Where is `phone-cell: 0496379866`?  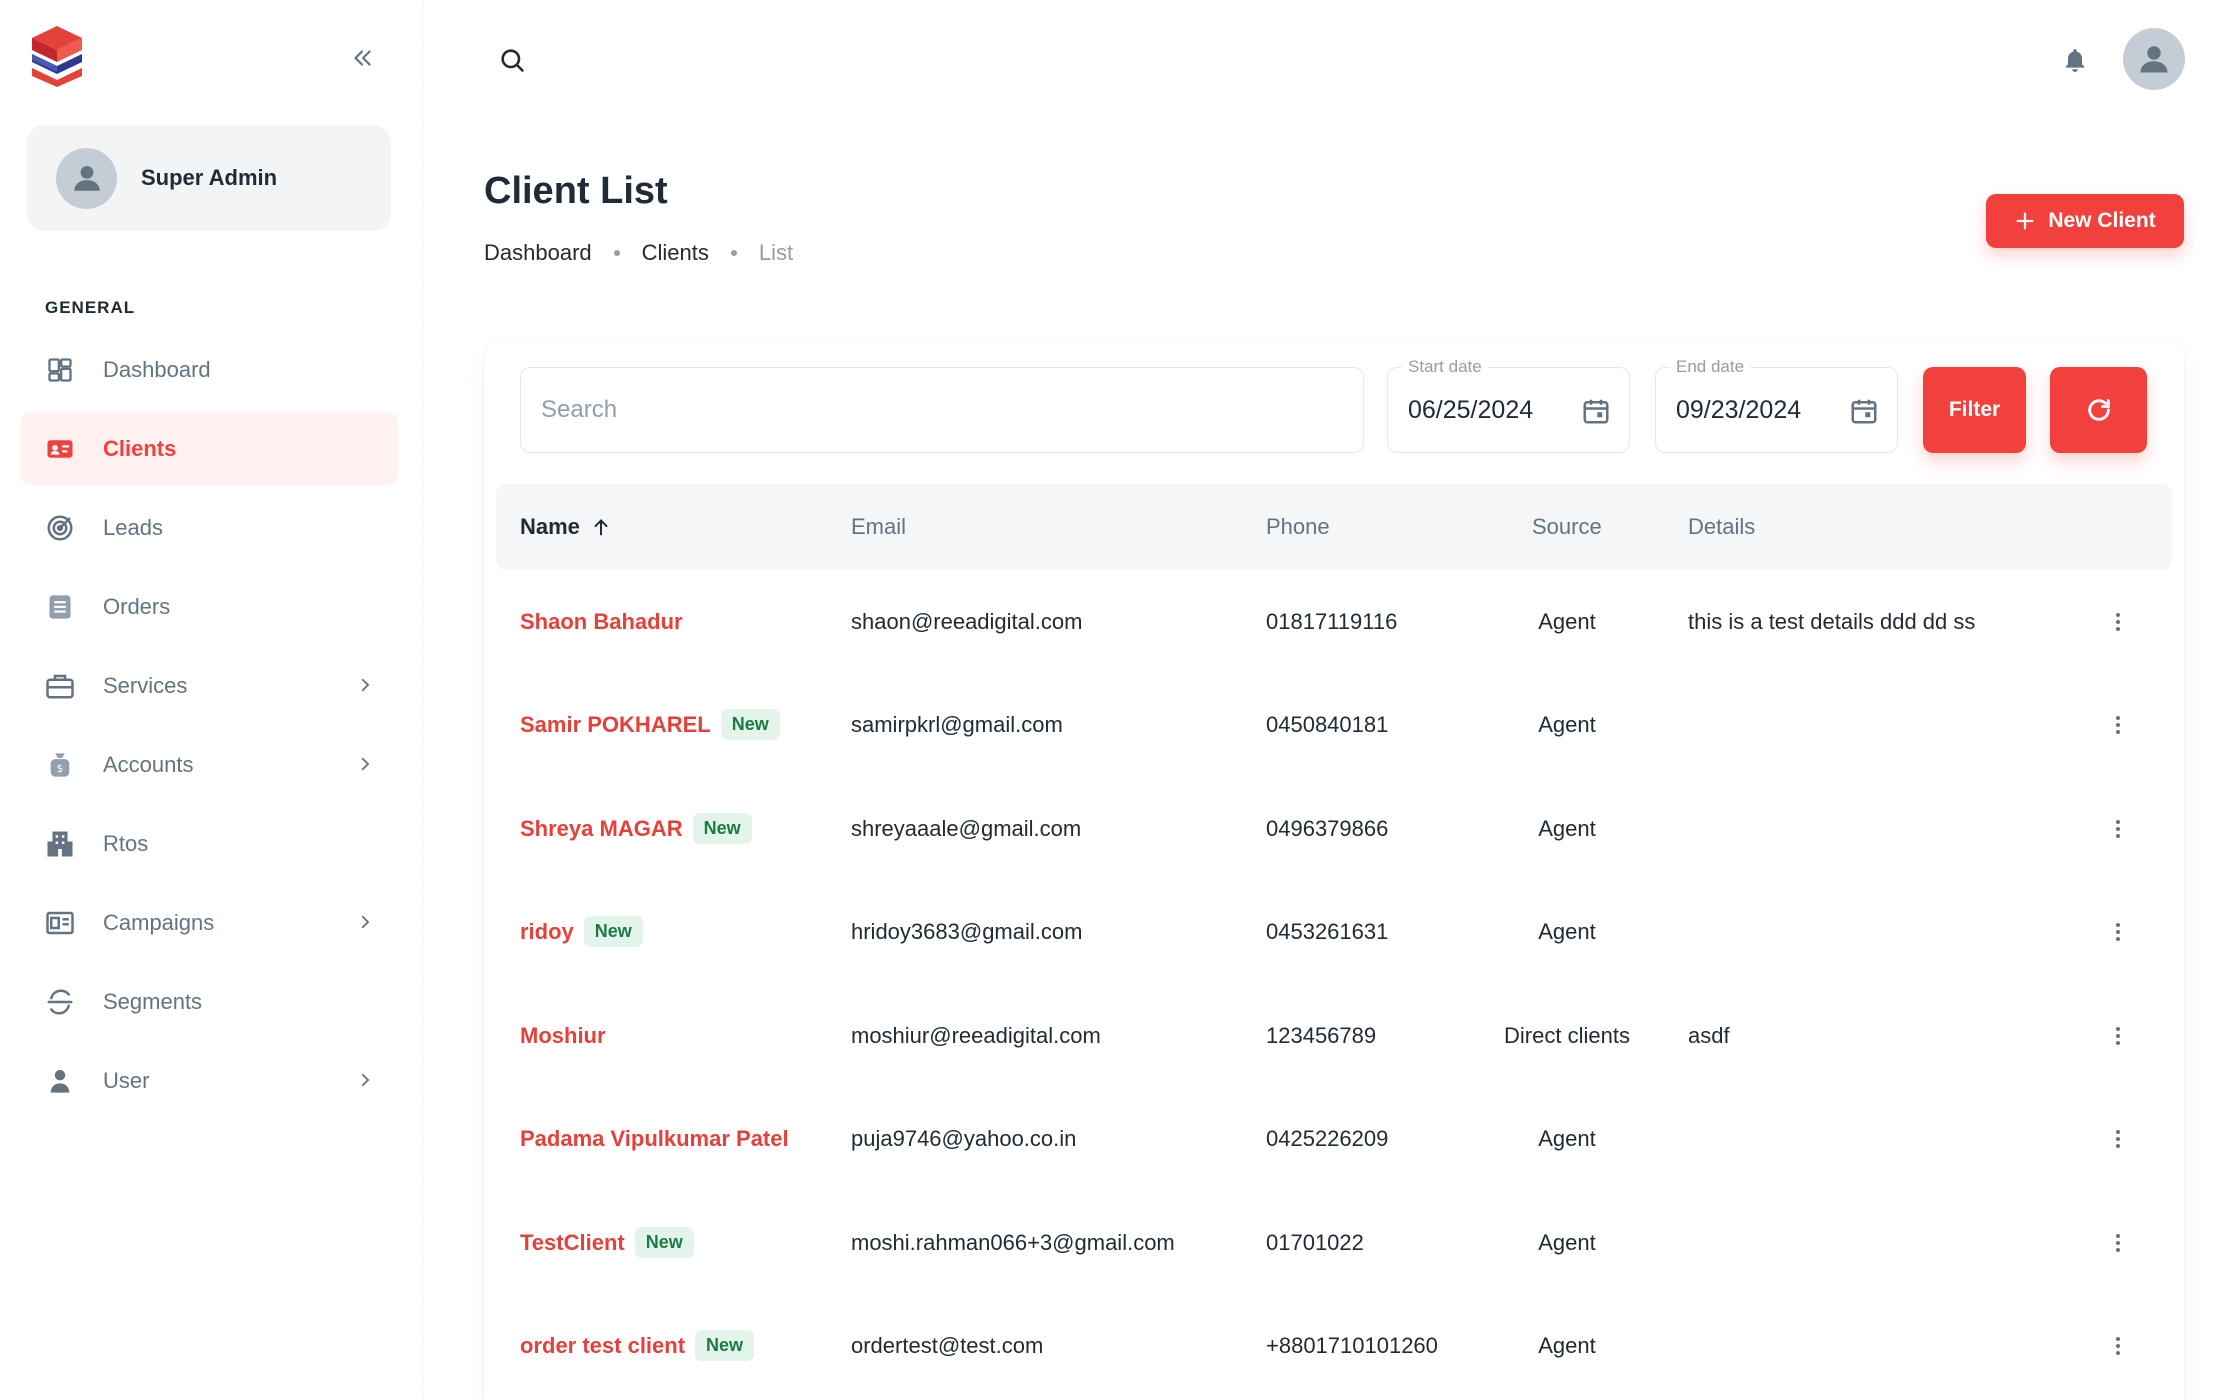
phone-cell: 0496379866 is located at coordinates (1327, 828).